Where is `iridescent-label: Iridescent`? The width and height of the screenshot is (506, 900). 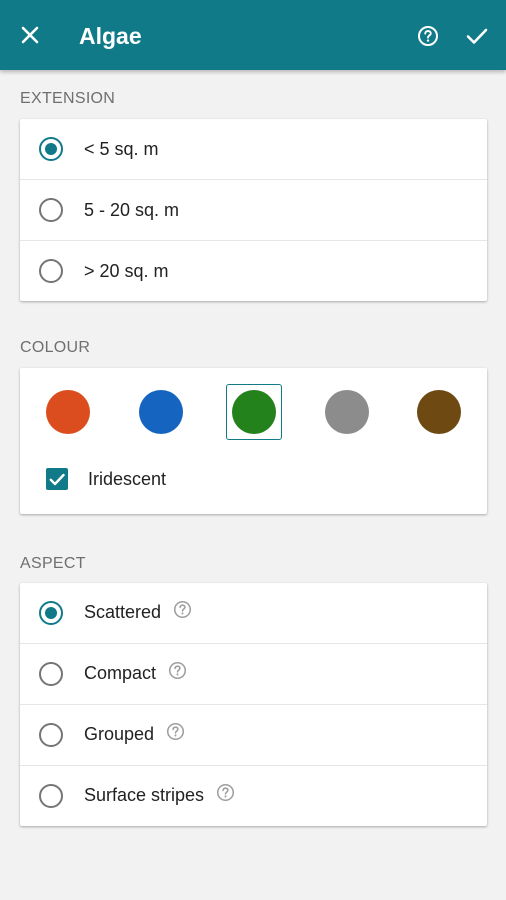
iridescent-label: Iridescent is located at coordinates (127, 479).